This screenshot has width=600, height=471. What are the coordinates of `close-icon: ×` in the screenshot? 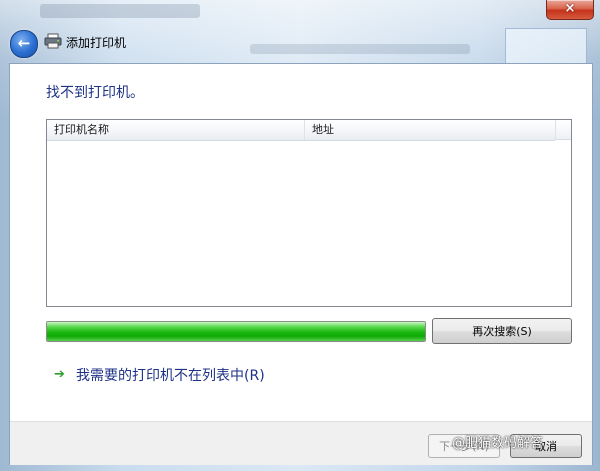 It's located at (570, 8).